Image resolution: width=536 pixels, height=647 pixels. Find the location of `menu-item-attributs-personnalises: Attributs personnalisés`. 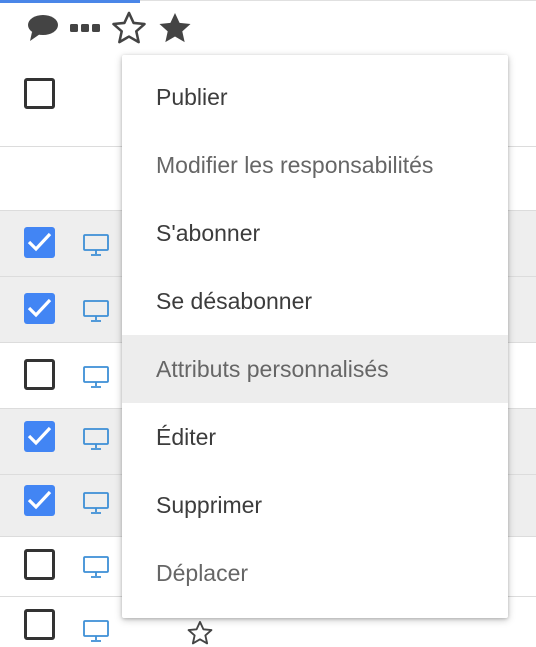

menu-item-attributs-personnalises: Attributs personnalisés is located at coordinates (315, 369).